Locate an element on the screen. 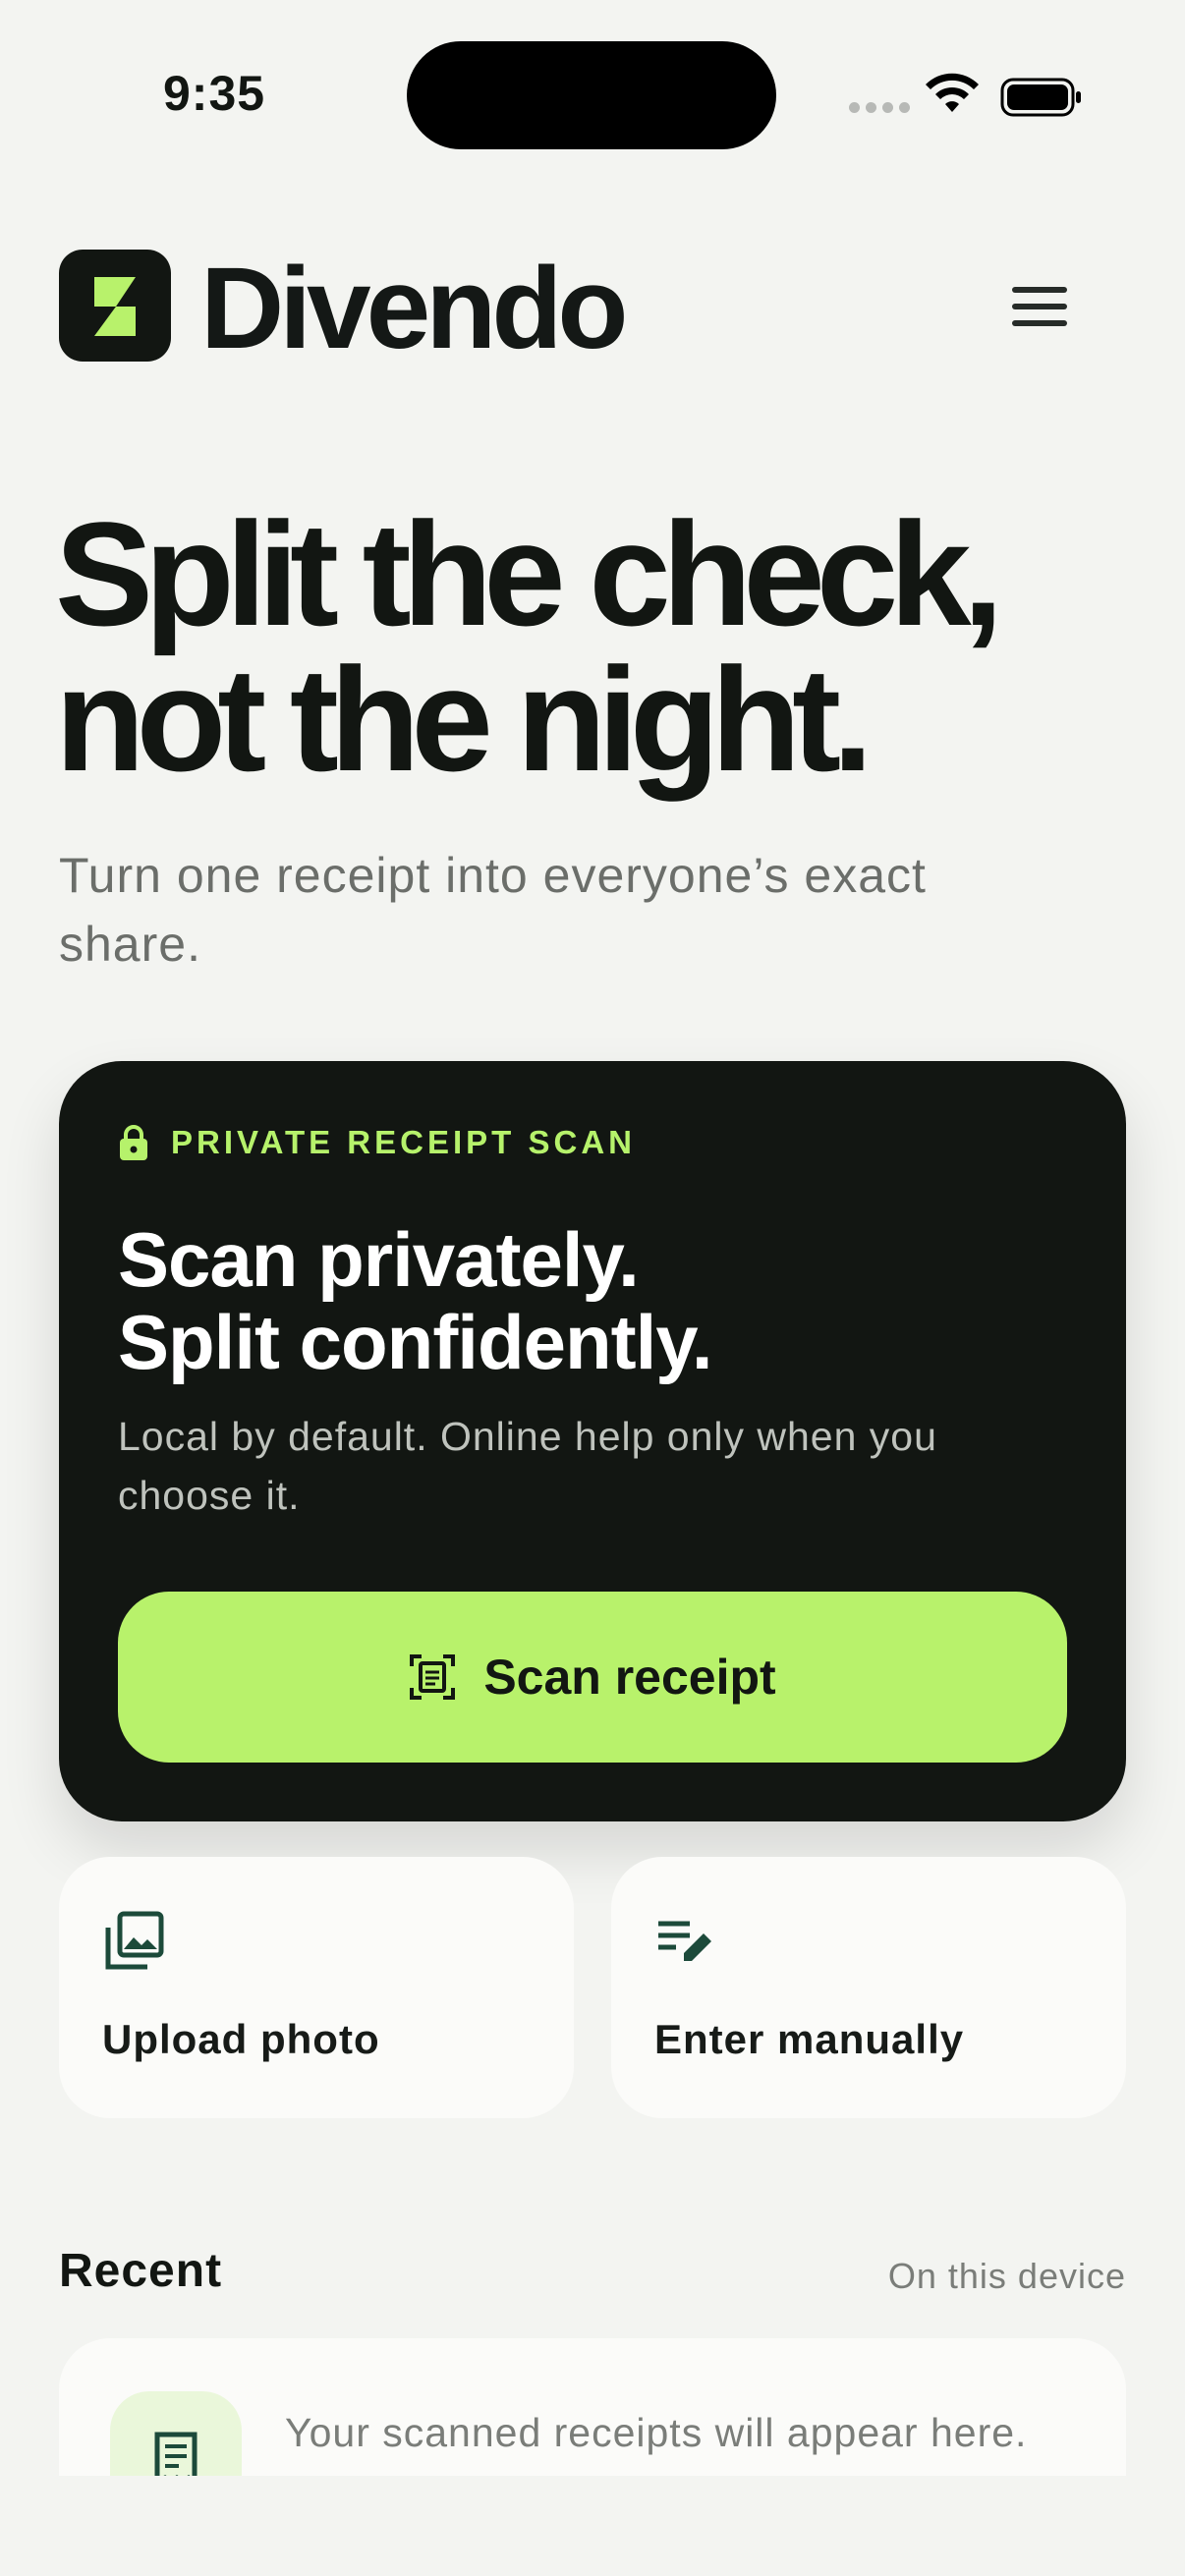 This screenshot has width=1185, height=2576. scan-card-title: Scan privately. Split confidently. is located at coordinates (600, 1300).